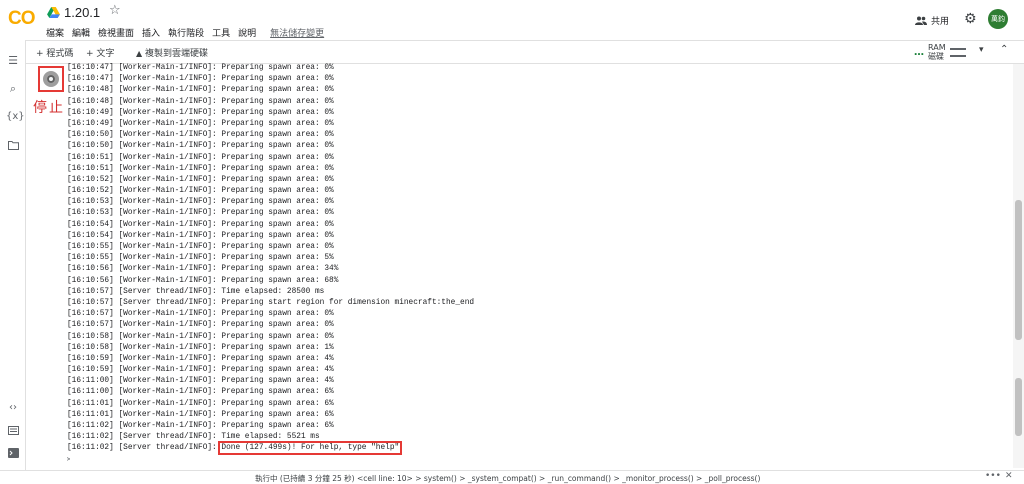 The width and height of the screenshot is (1024, 484). Describe the element at coordinates (13, 89) in the screenshot. I see `search-icon: ⌕` at that location.